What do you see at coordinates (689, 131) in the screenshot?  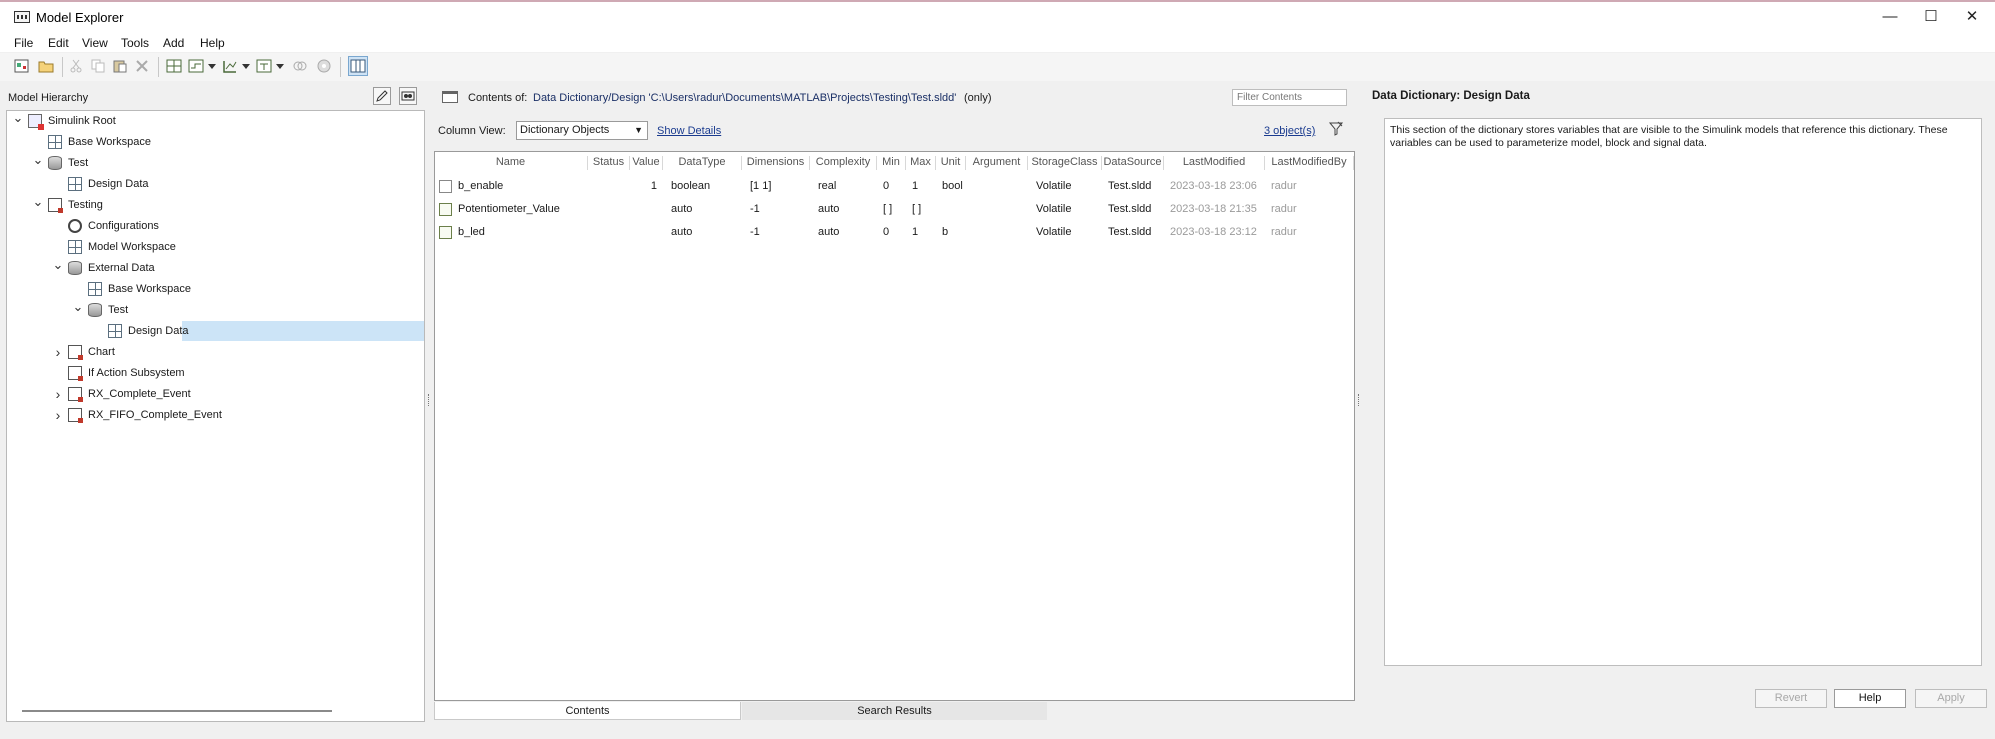 I see `show-details-link: Show Details` at bounding box center [689, 131].